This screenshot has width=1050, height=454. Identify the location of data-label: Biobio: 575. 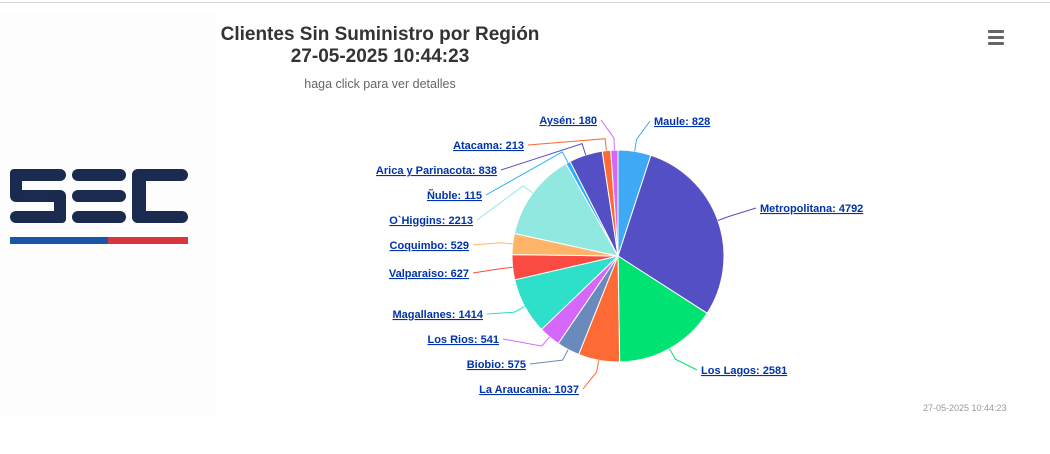
(496, 365).